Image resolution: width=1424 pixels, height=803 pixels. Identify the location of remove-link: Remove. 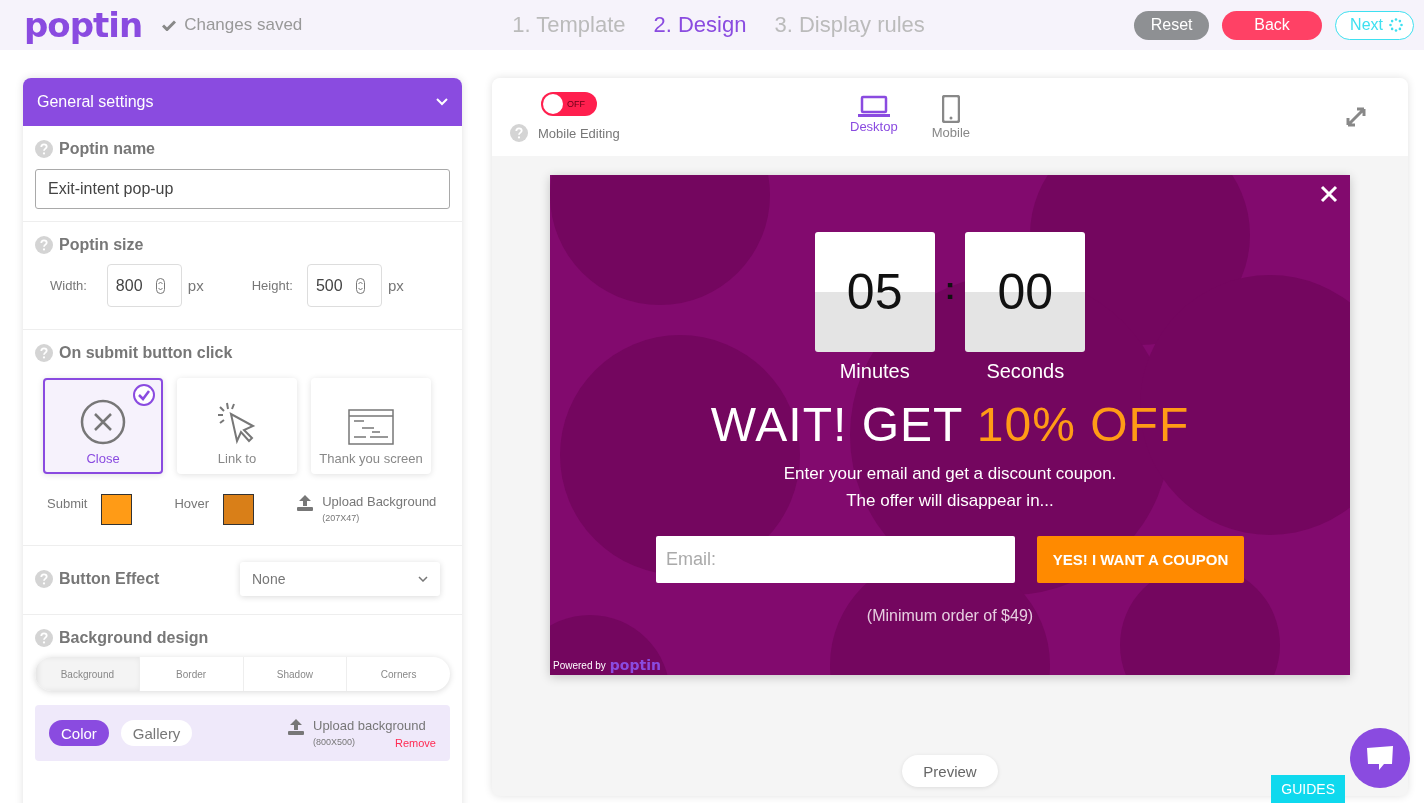
(415, 742).